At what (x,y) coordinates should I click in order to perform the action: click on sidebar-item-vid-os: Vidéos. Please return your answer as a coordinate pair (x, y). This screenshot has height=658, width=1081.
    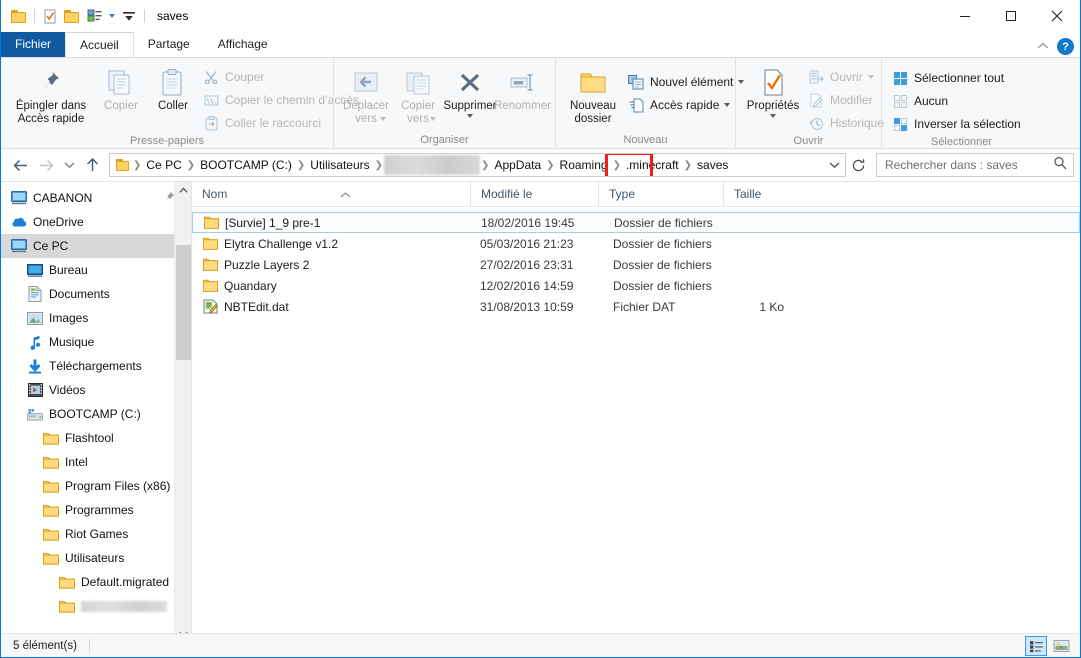
    Looking at the image, I should click on (96, 390).